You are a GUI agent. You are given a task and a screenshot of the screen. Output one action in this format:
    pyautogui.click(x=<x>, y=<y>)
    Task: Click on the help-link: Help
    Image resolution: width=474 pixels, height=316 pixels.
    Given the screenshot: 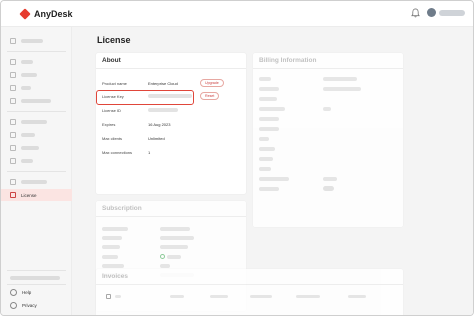 What is the action you would take?
    pyautogui.click(x=36, y=292)
    